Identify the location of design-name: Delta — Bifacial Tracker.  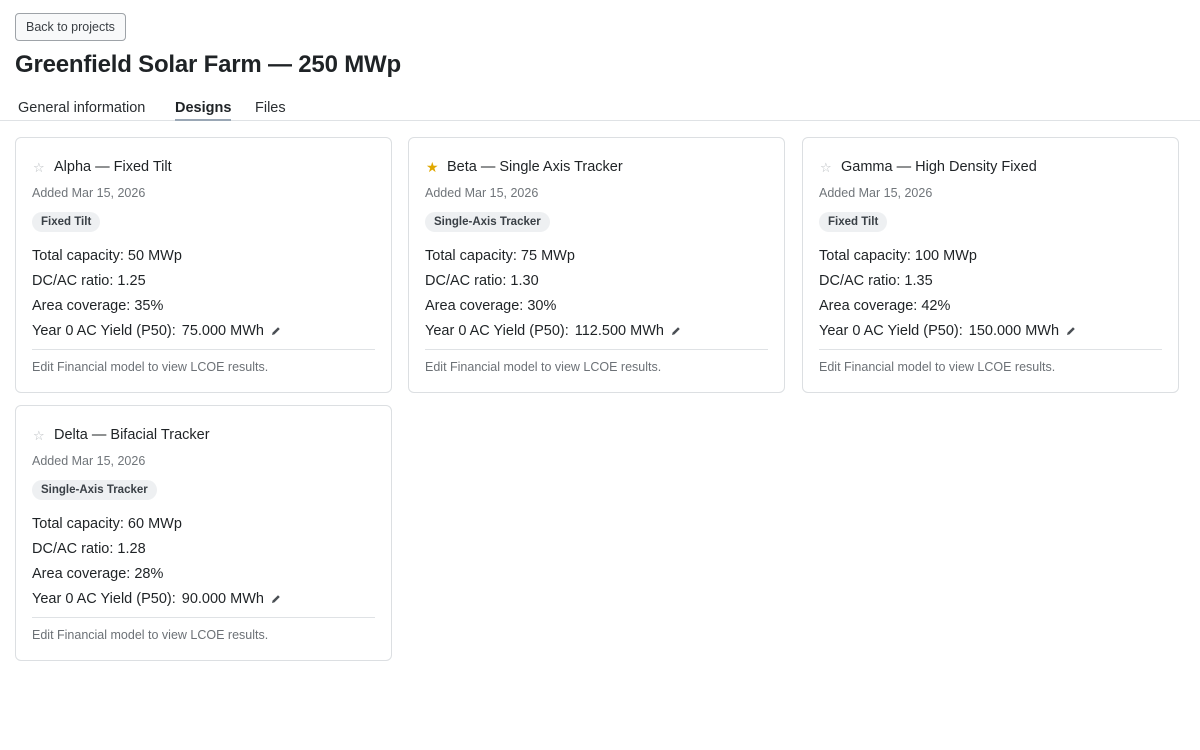
(132, 435).